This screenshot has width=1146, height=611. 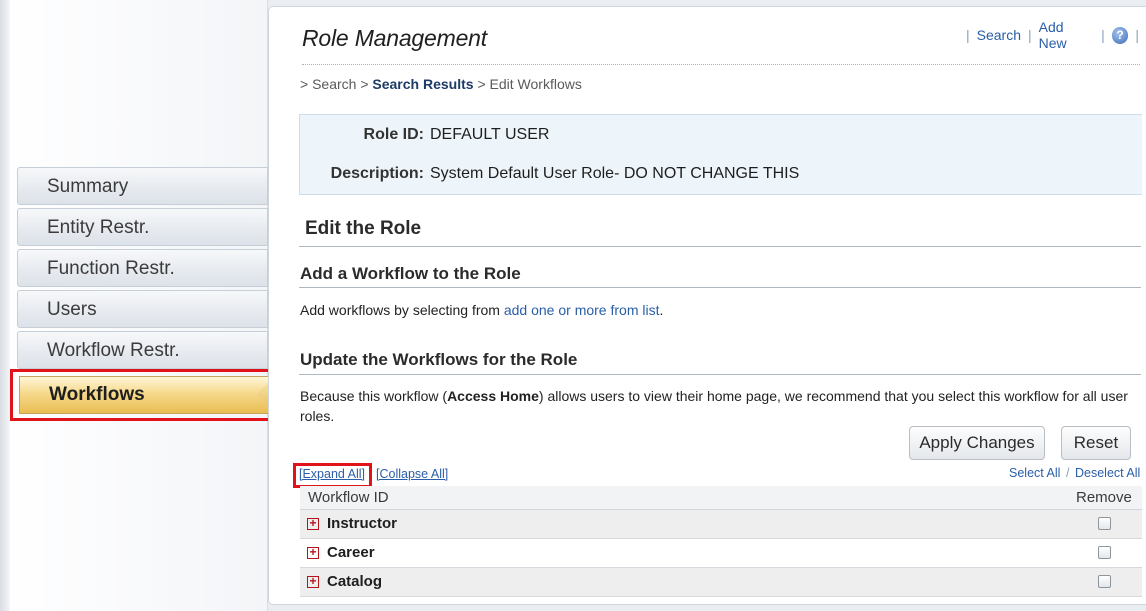 What do you see at coordinates (410, 273) in the screenshot?
I see `add-workflow-heading: Add a Workflow to the Role` at bounding box center [410, 273].